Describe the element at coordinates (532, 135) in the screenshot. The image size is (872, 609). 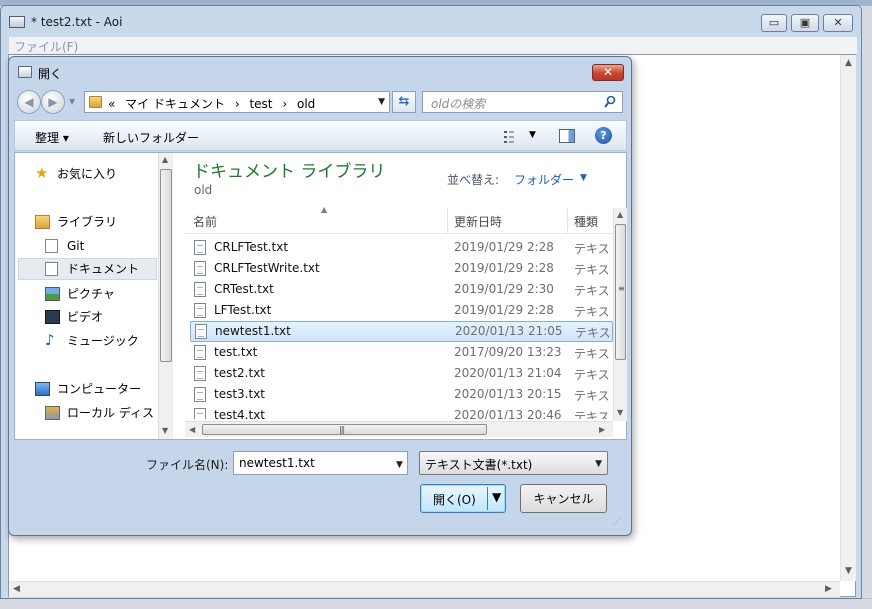
I see `view-dropdown-icon: ▼` at that location.